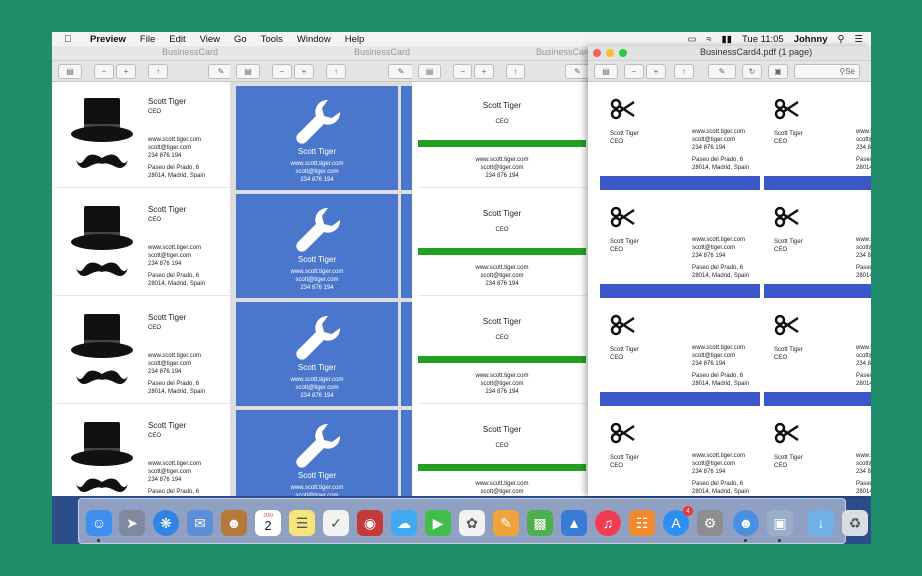  What do you see at coordinates (472, 523) in the screenshot?
I see `photos-icon: ✿` at bounding box center [472, 523].